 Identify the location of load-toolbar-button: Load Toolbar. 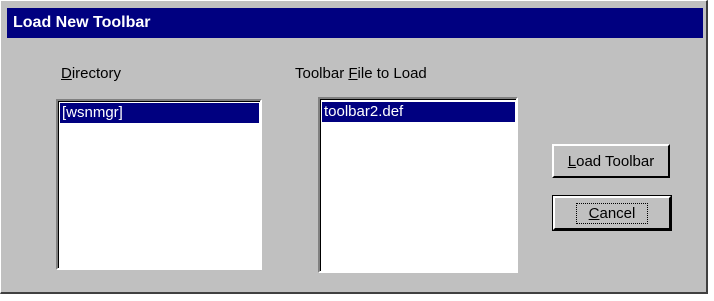
(611, 161).